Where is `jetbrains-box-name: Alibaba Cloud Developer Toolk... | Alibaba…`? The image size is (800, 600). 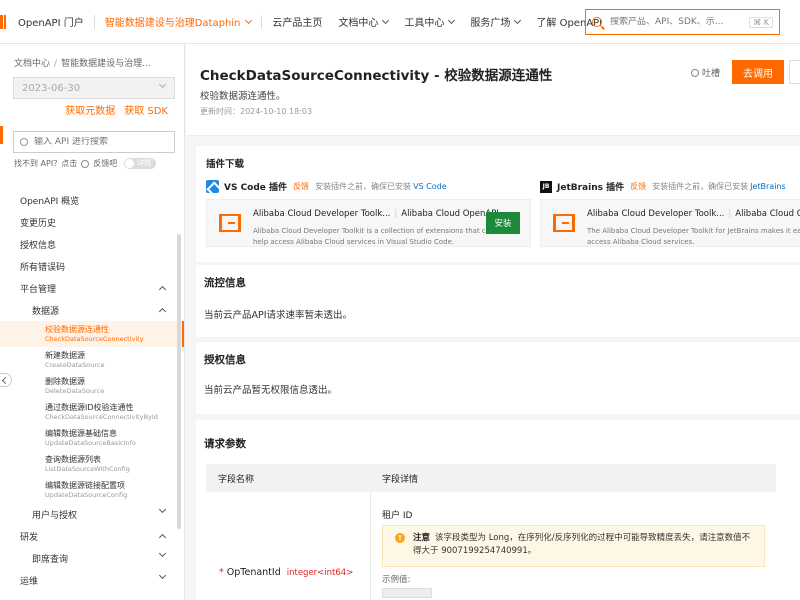
jetbrains-box-name: Alibaba Cloud Developer Toolk... | Alibaba… is located at coordinates (693, 214).